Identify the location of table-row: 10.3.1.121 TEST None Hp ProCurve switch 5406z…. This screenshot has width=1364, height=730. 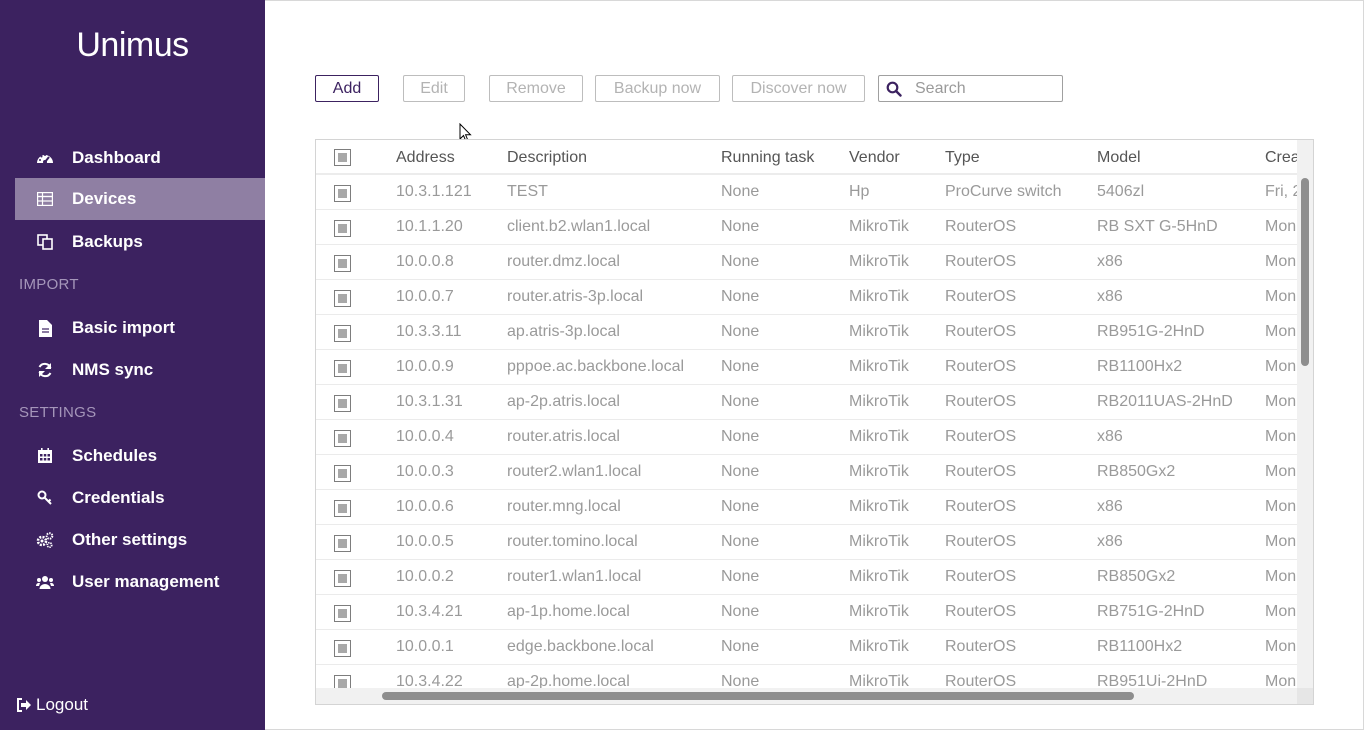
(806, 192).